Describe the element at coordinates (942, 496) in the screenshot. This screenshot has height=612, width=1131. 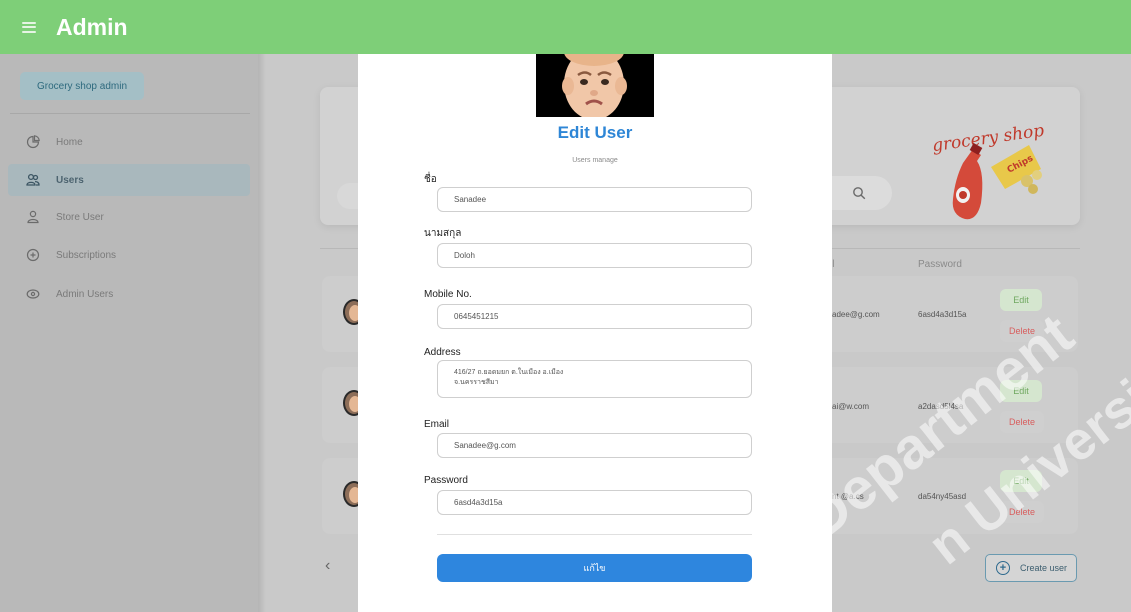
I see `row-password: da54ny45asd` at that location.